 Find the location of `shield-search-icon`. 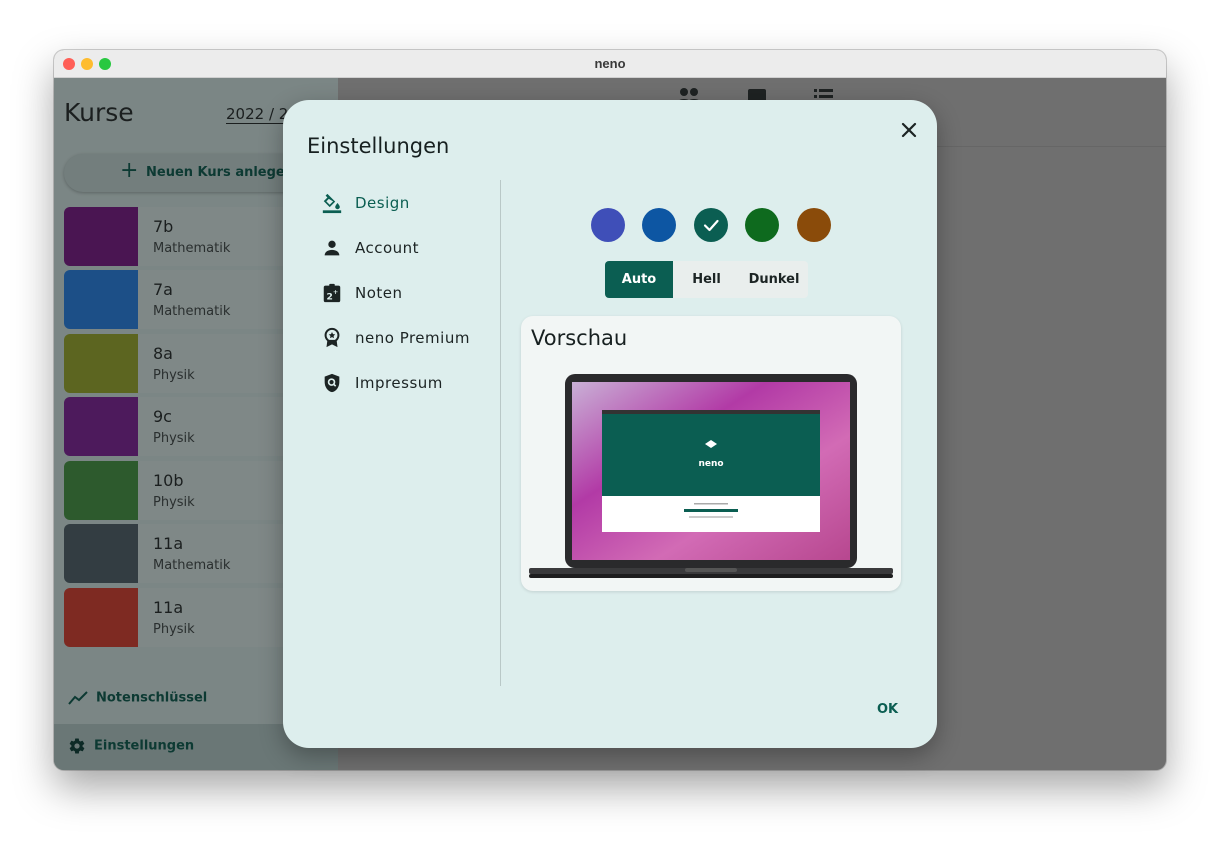

shield-search-icon is located at coordinates (332, 383).